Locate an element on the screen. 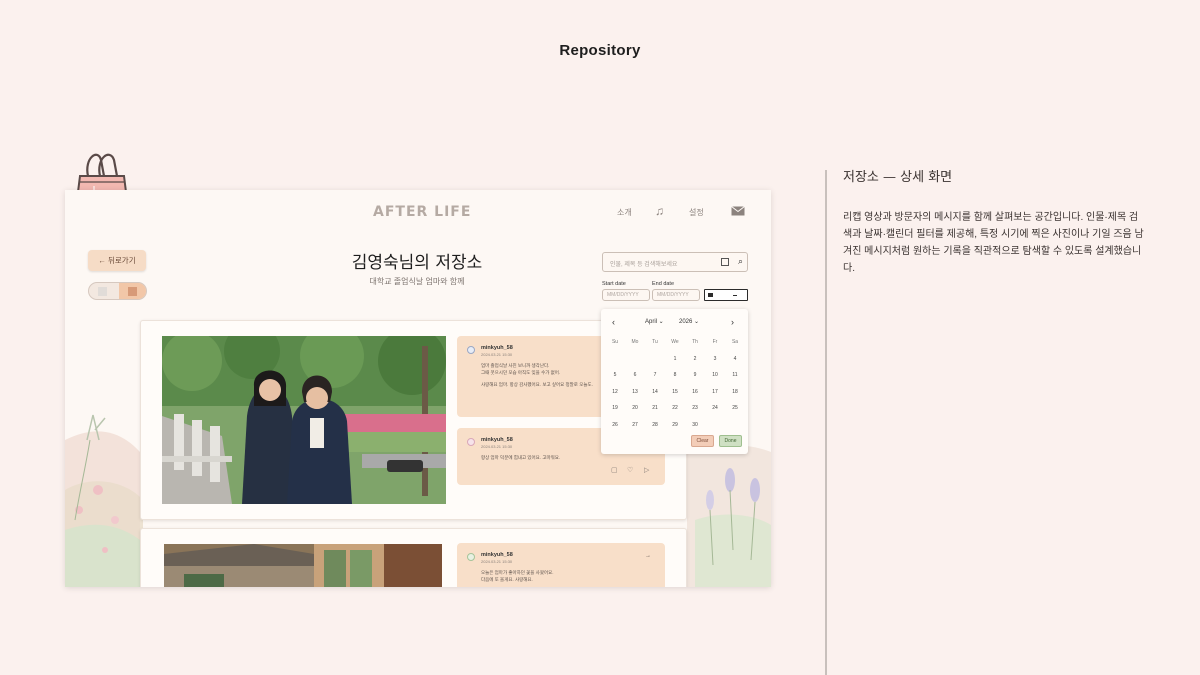 Image resolution: width=1200 pixels, height=675 pixels. calendar-day: 17 is located at coordinates (715, 392).